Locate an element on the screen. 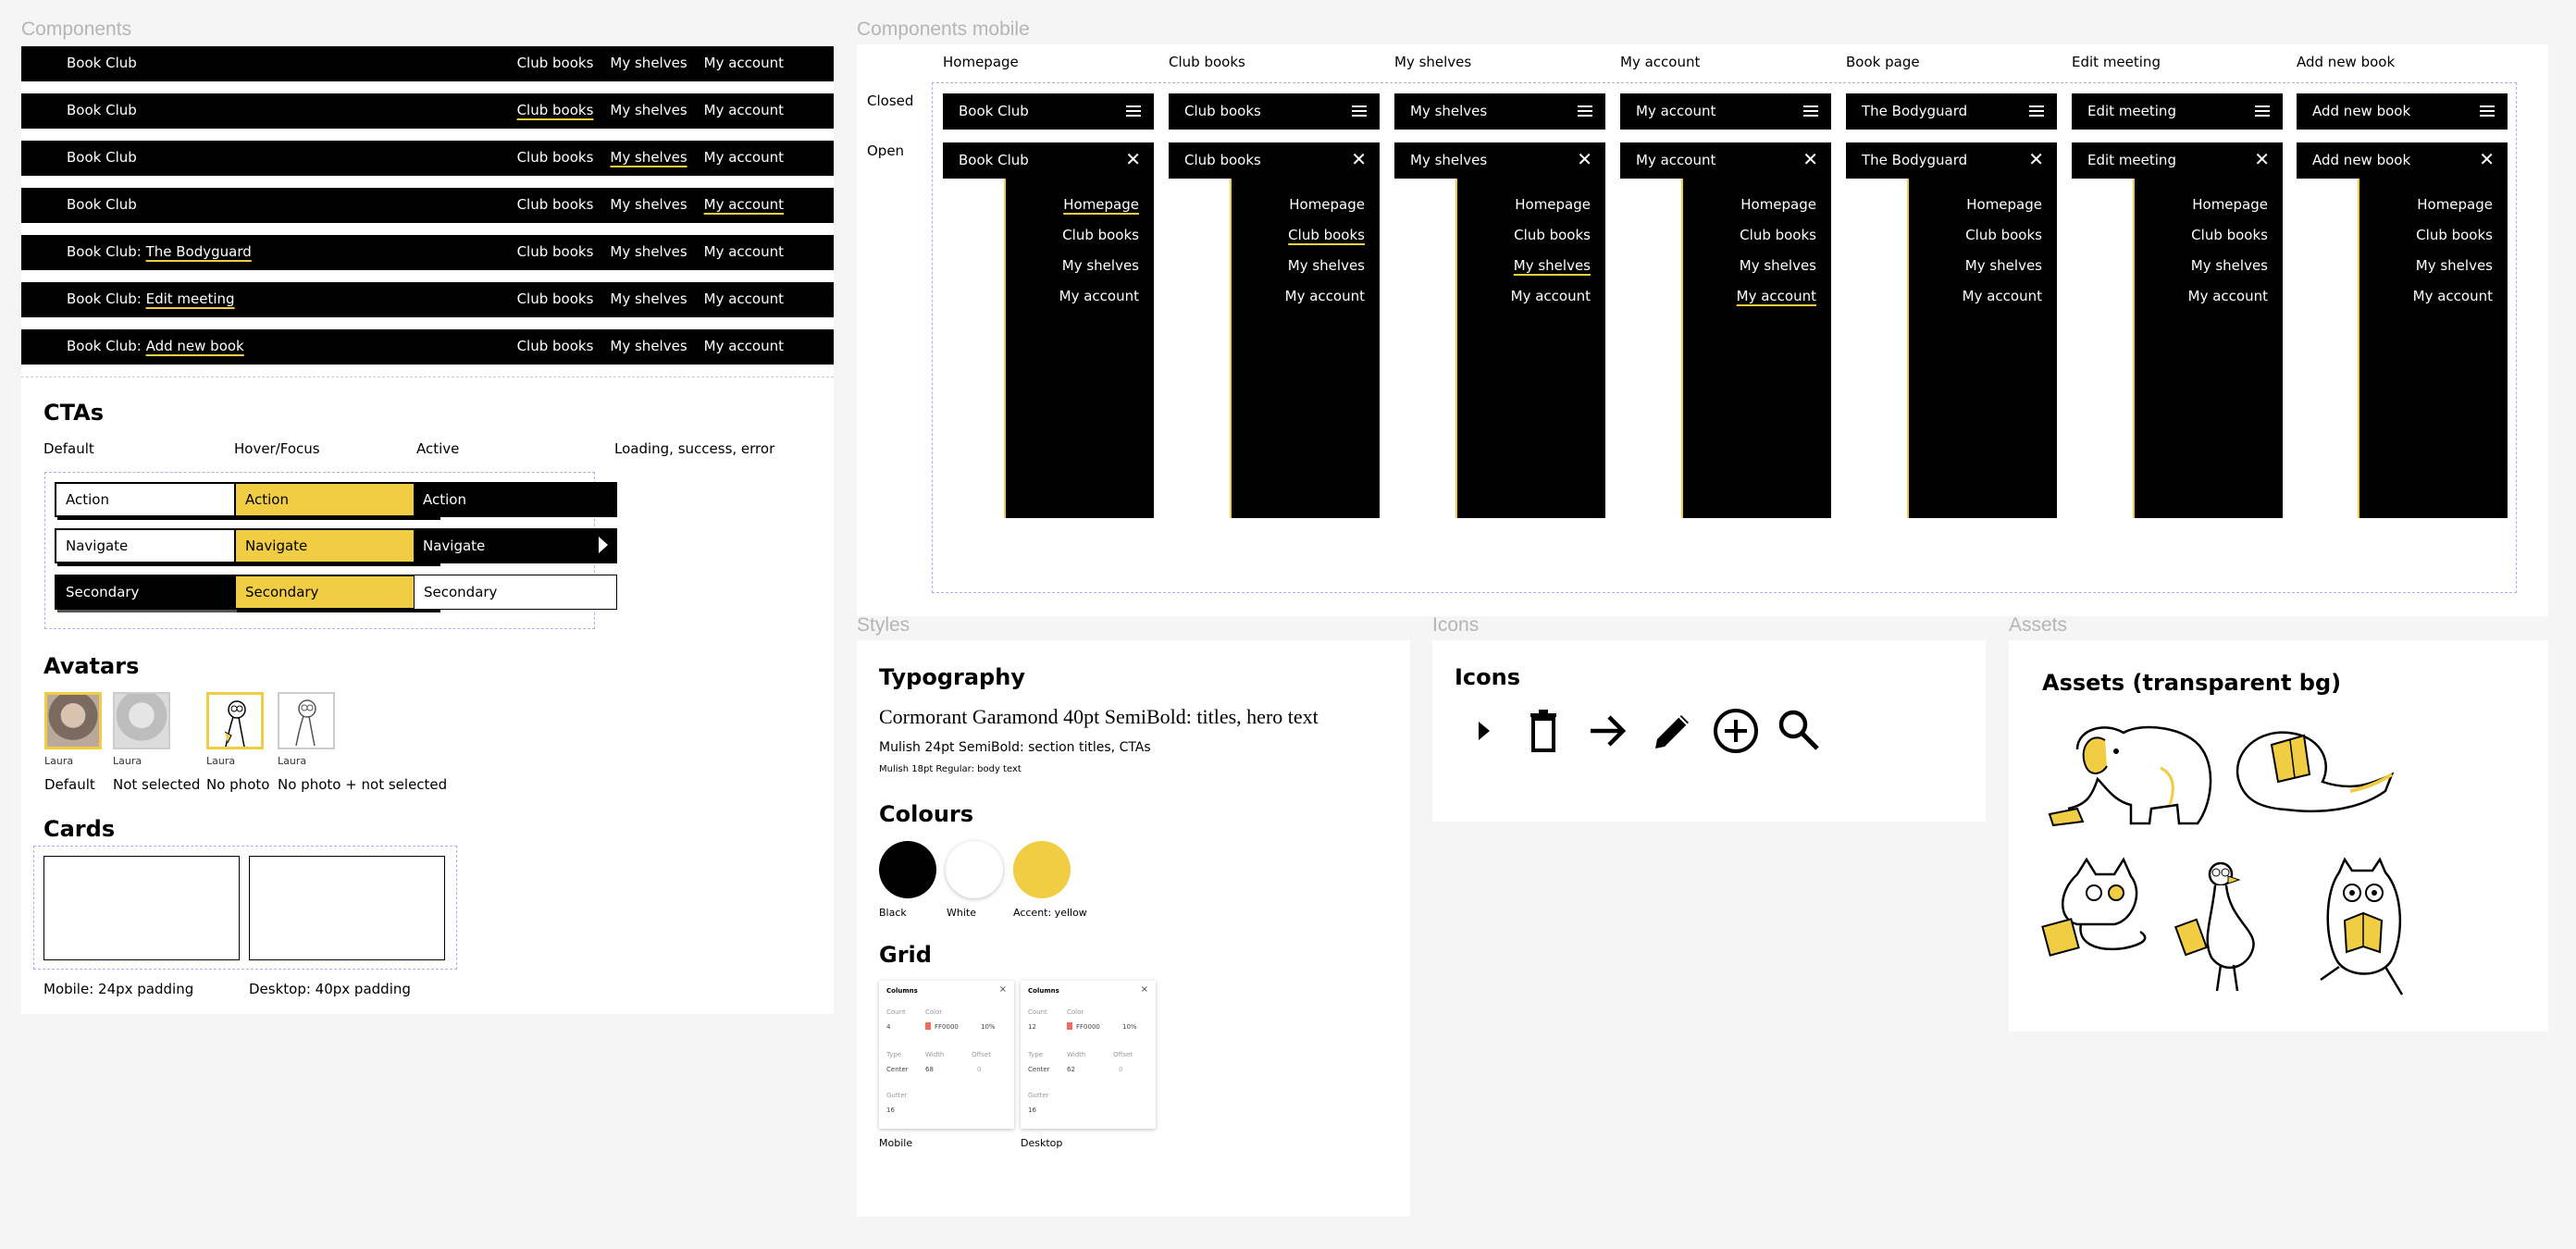  color-value: FF0000 is located at coordinates (947, 1027).